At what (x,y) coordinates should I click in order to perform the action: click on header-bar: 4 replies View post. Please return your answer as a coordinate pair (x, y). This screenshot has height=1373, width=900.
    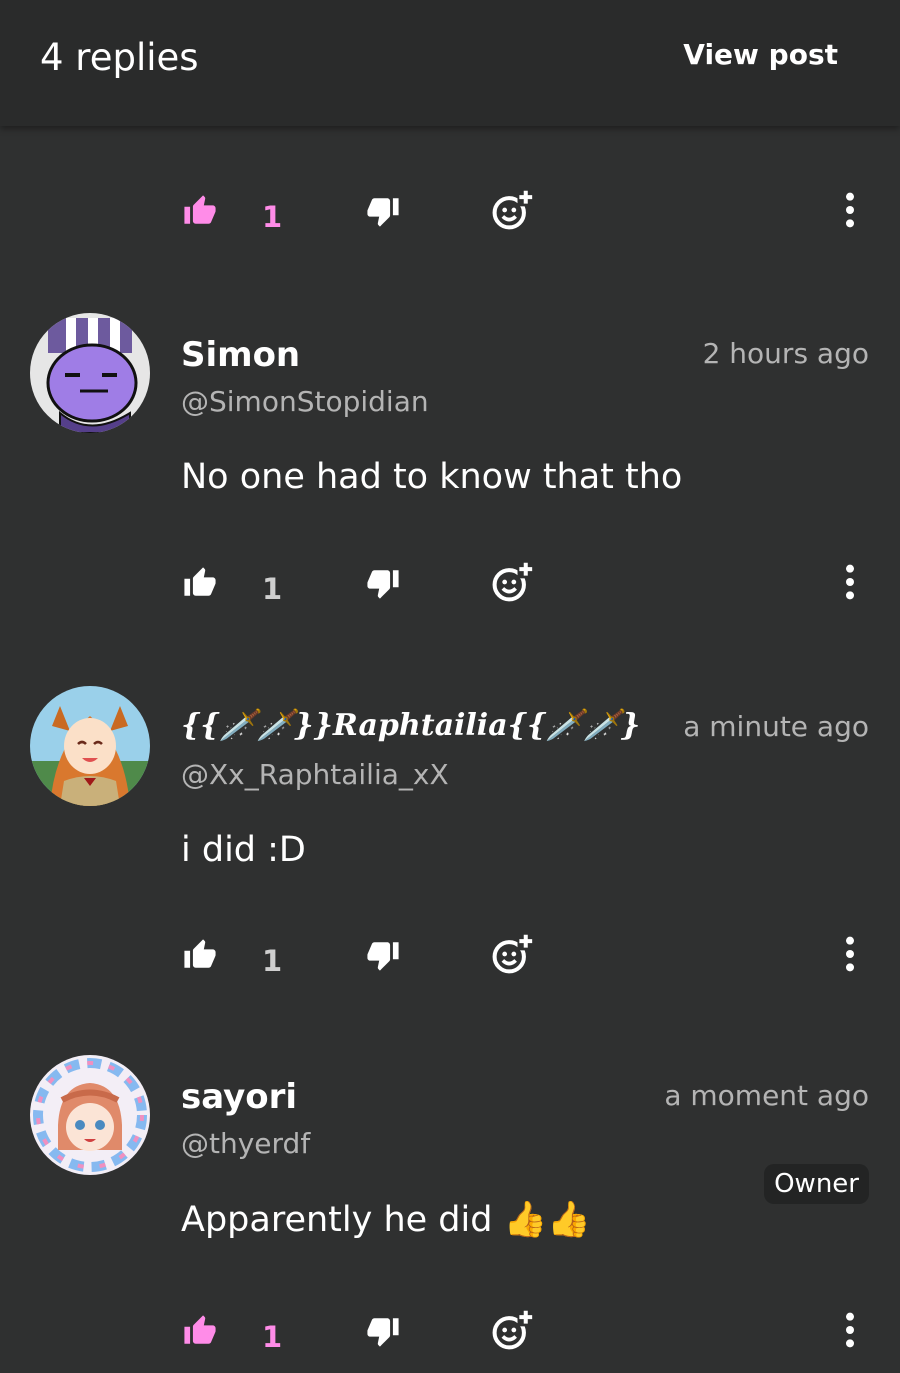
    Looking at the image, I should click on (450, 63).